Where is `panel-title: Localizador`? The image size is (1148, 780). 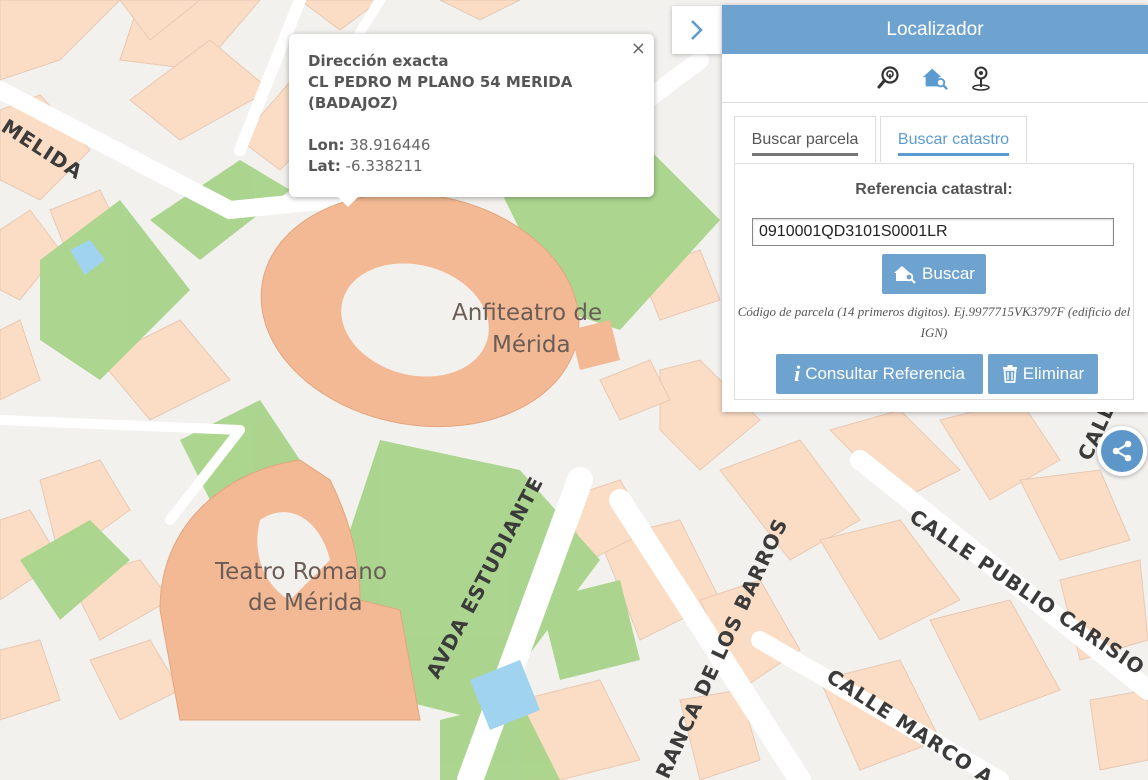
panel-title: Localizador is located at coordinates (935, 29).